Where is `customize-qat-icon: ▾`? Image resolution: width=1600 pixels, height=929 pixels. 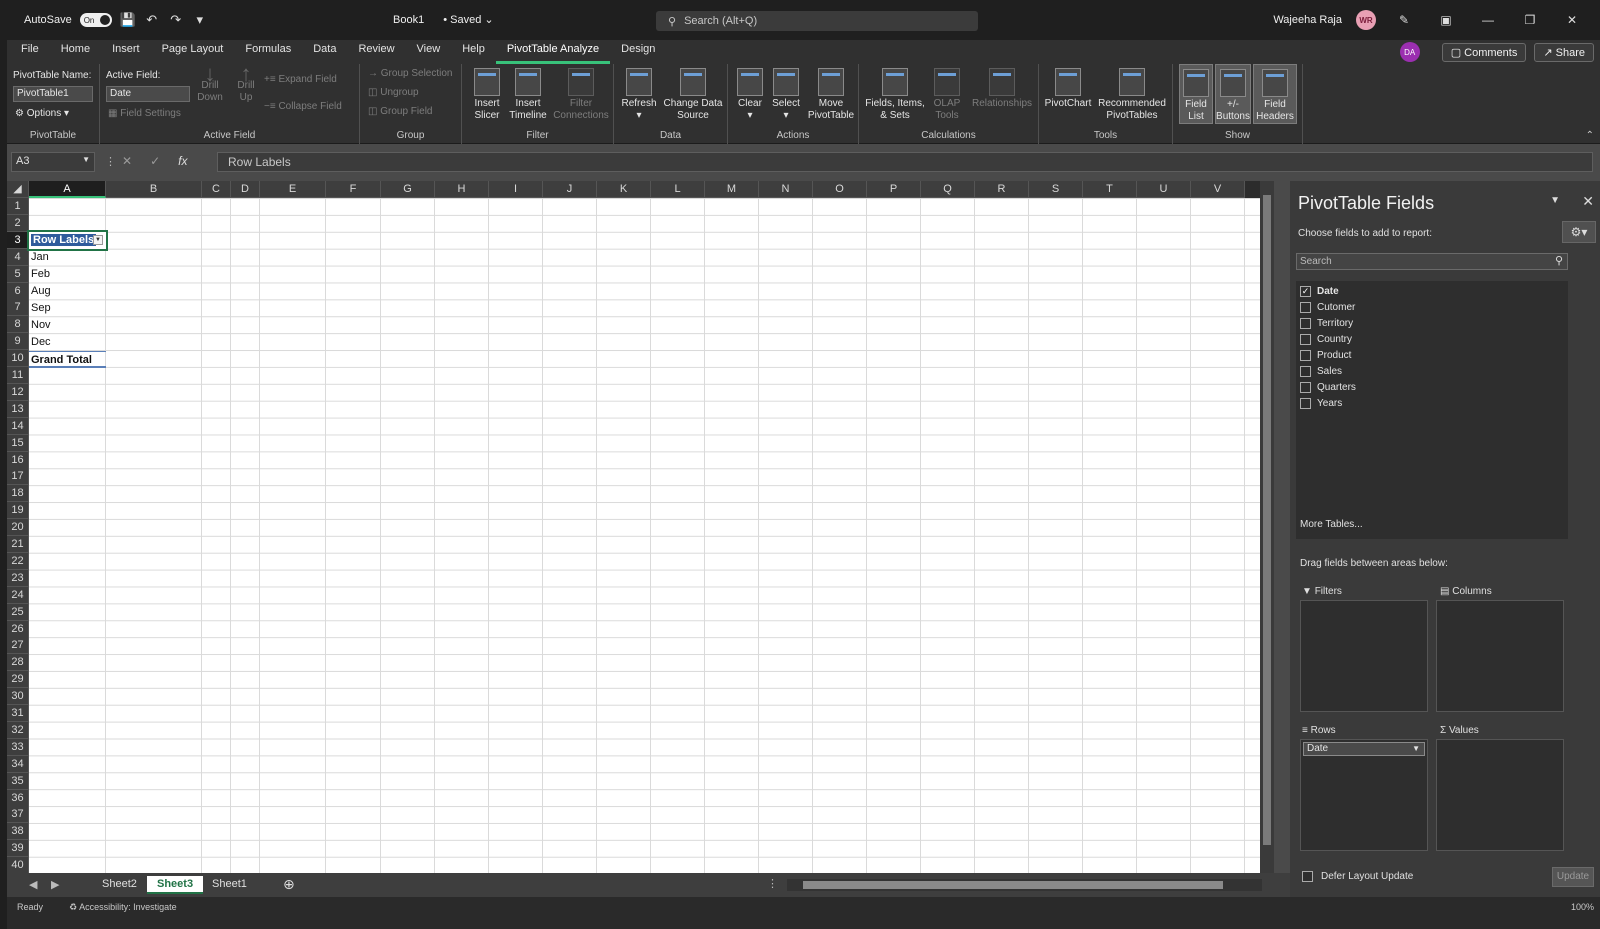 customize-qat-icon: ▾ is located at coordinates (200, 20).